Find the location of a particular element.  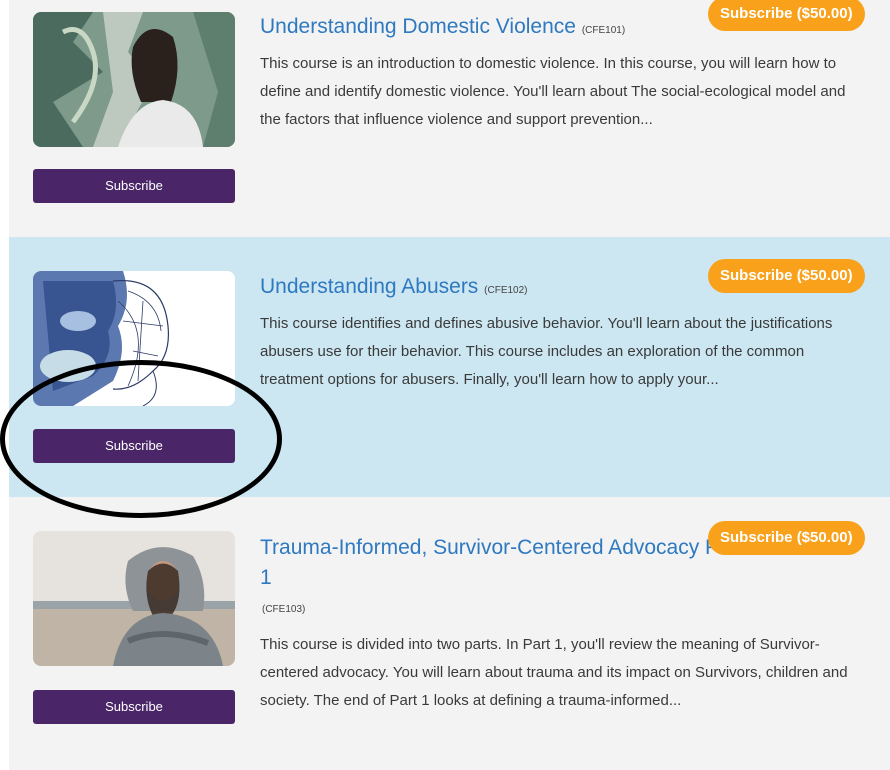

course-code: (CFE101) is located at coordinates (603, 30).